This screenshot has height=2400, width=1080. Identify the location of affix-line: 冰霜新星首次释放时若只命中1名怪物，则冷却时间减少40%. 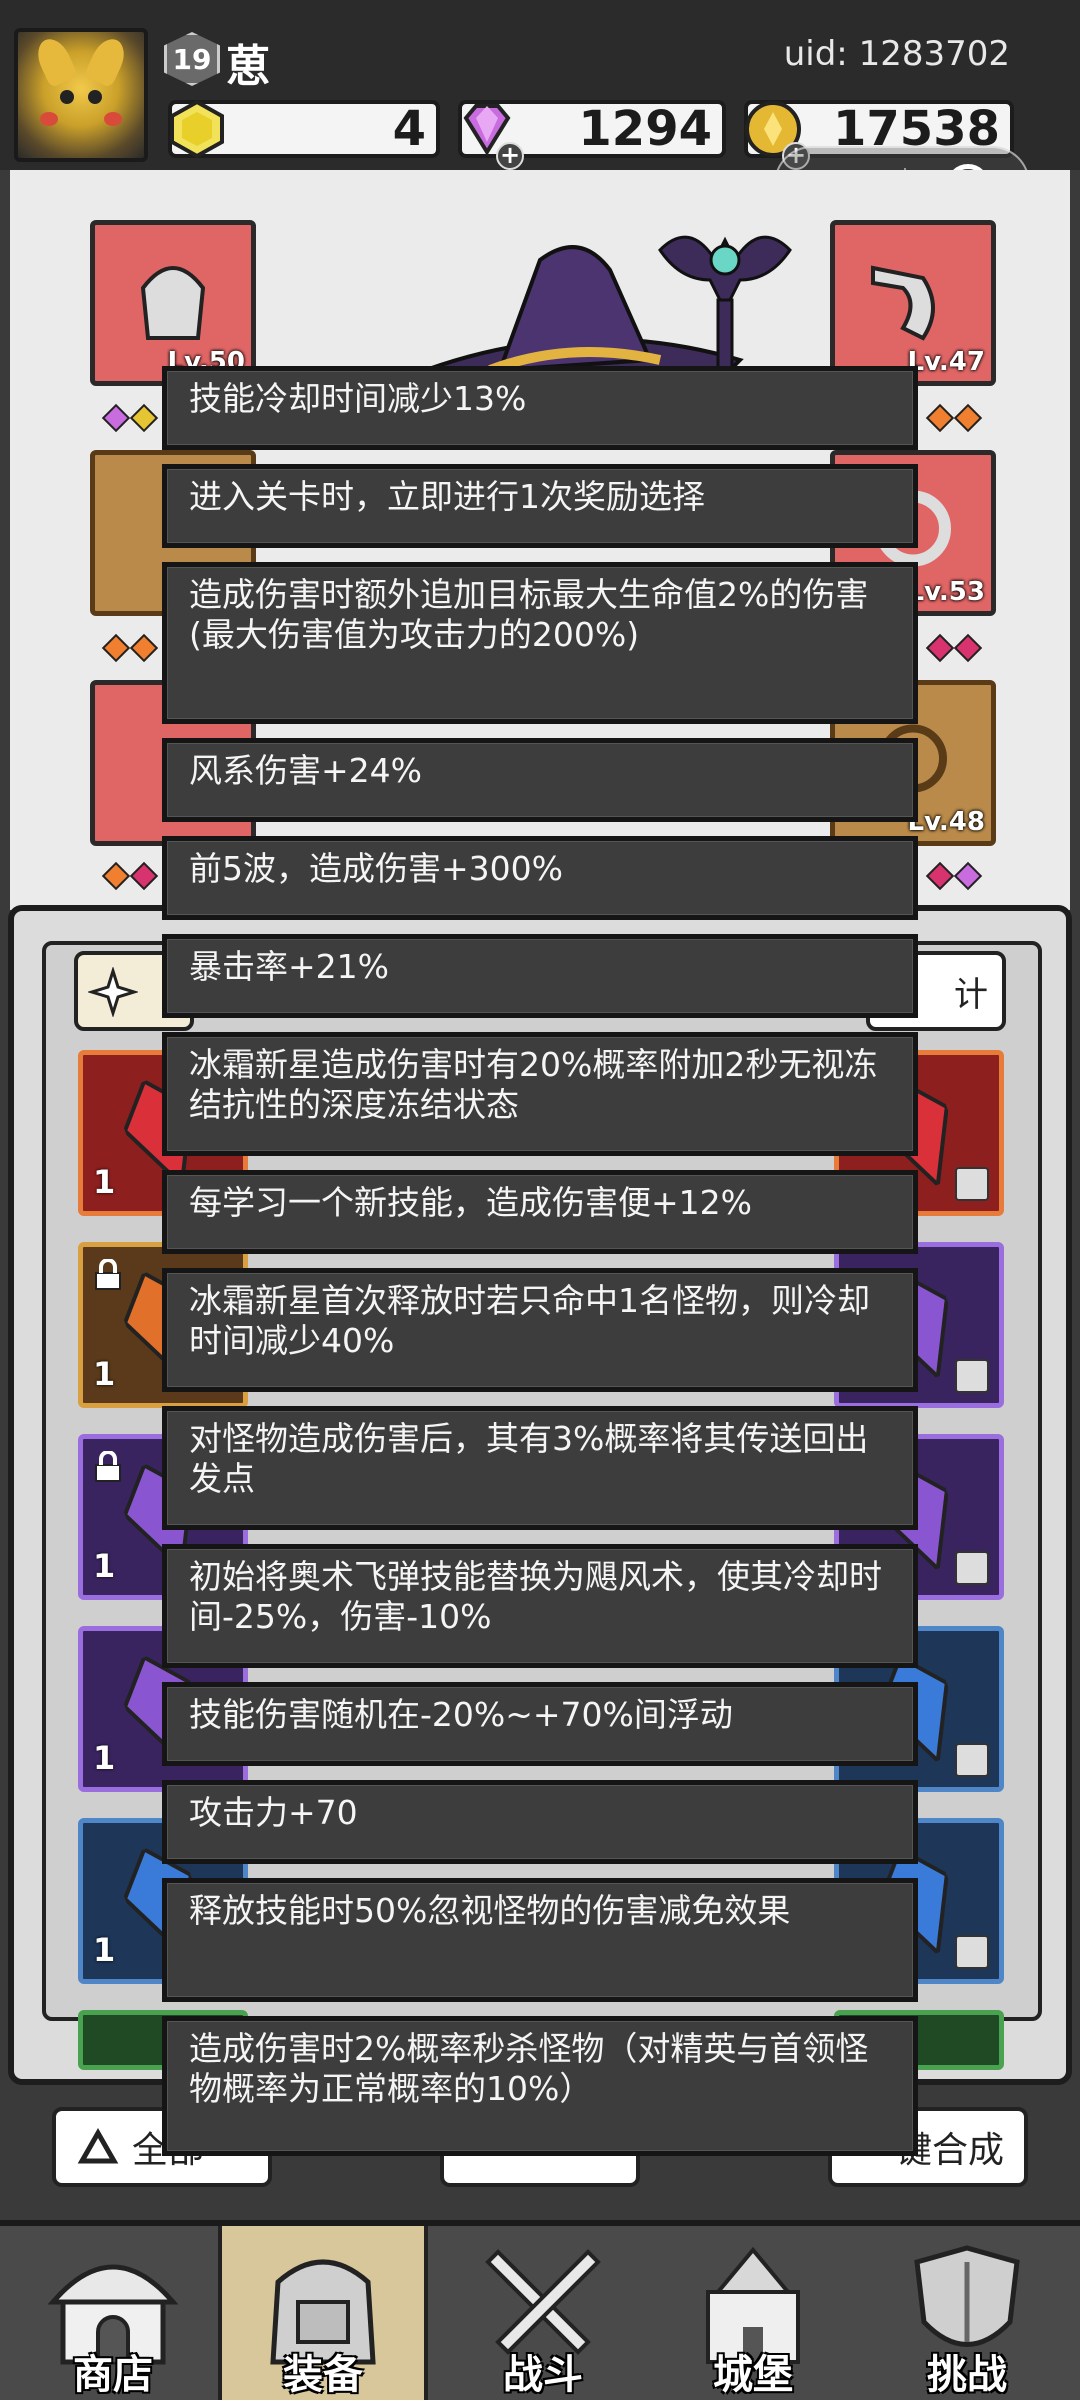
(540, 1330).